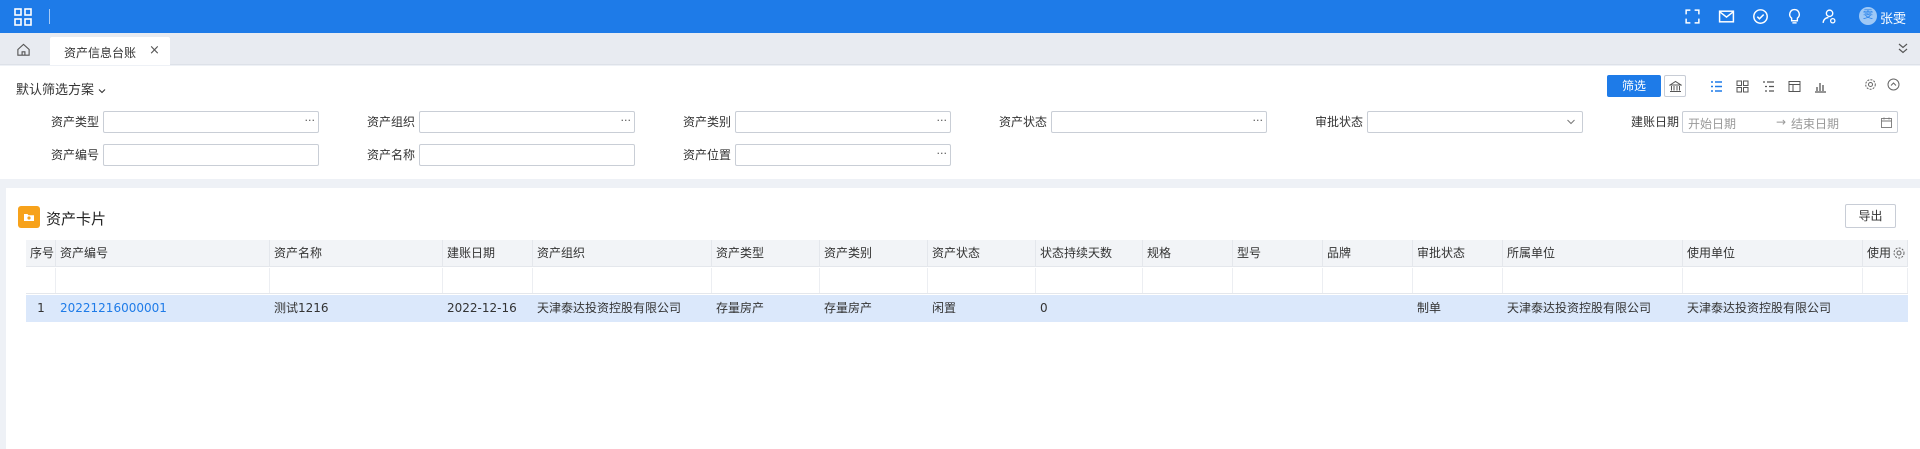 The height and width of the screenshot is (449, 1920). I want to click on bulb-icon, so click(1794, 16).